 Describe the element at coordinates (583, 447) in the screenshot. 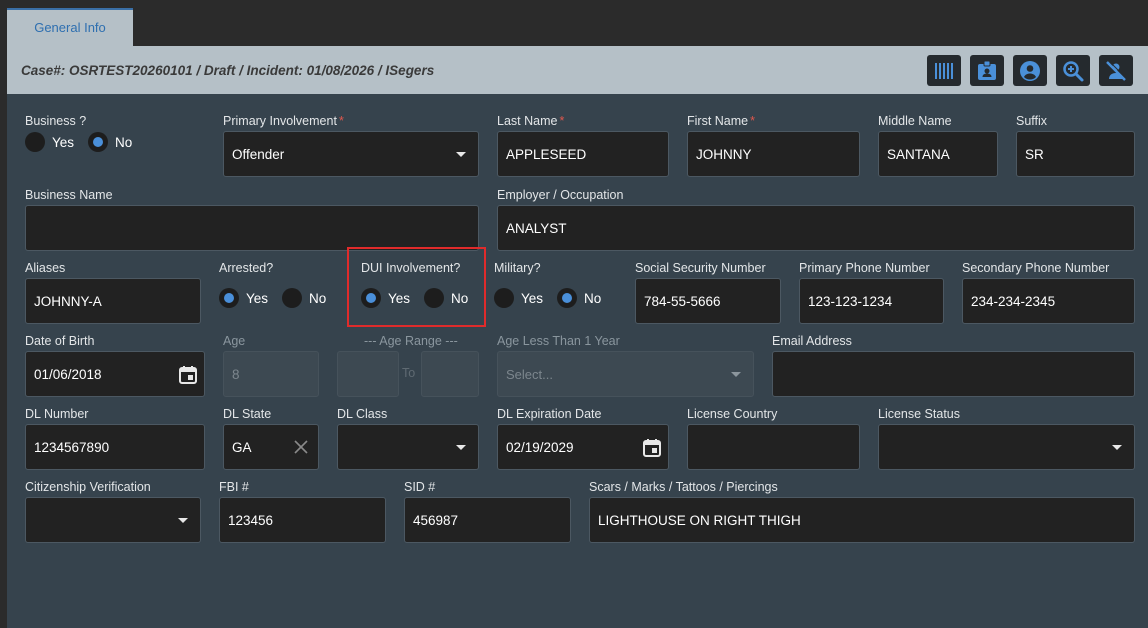

I see `dl-expiration-input: 02/19/2029` at that location.